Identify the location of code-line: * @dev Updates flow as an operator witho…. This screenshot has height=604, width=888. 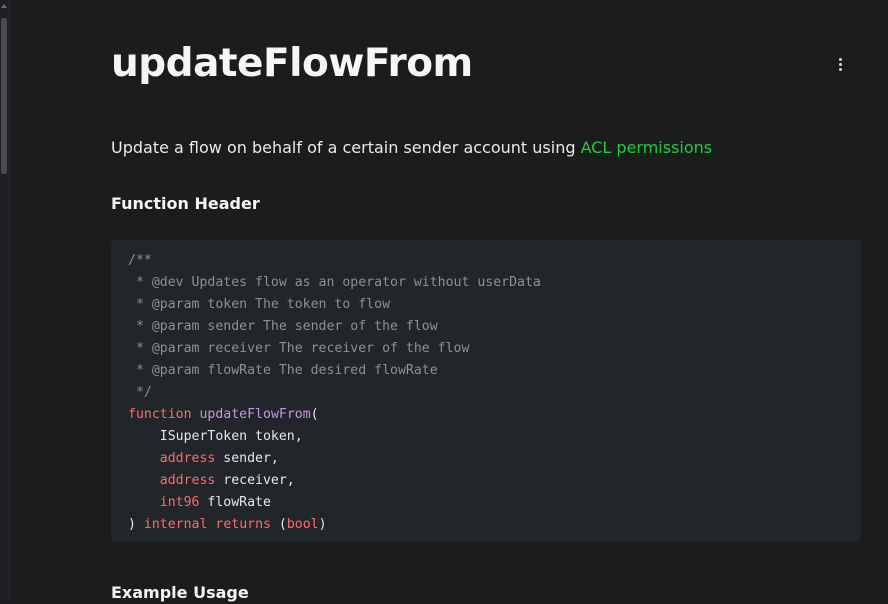
(486, 283).